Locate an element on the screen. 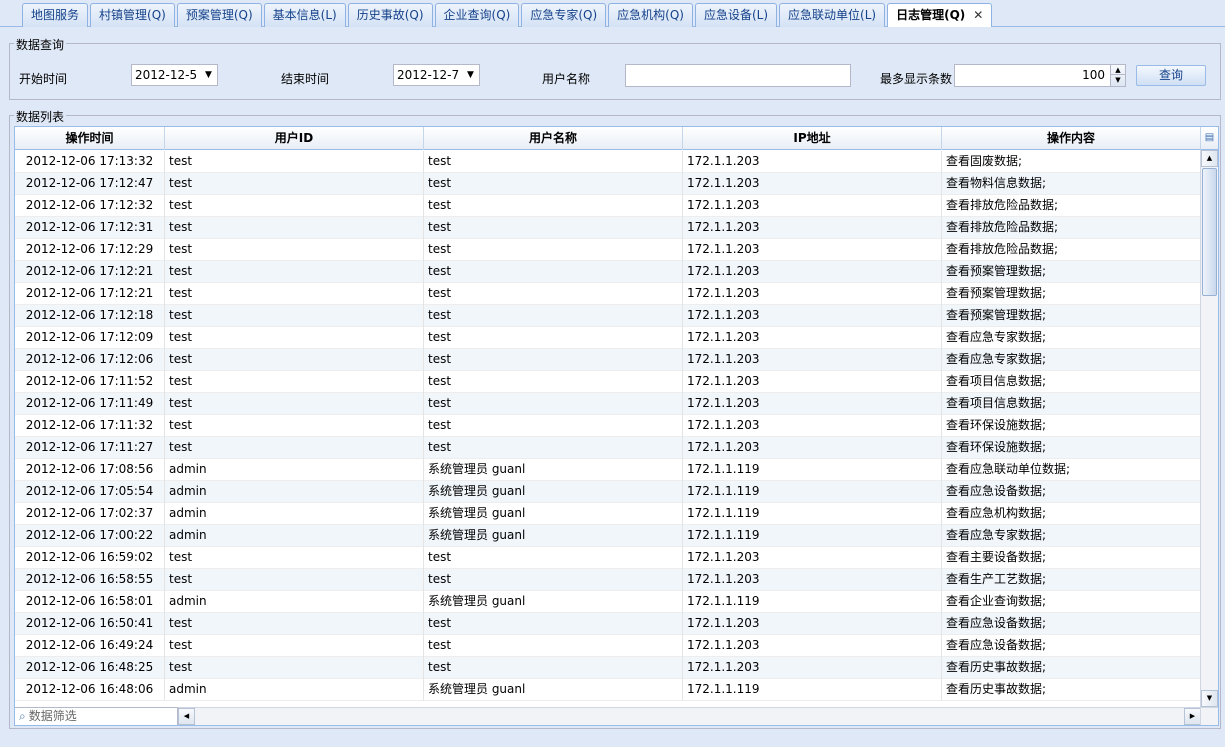  tab-label: 应急联动单位(L) is located at coordinates (832, 15).